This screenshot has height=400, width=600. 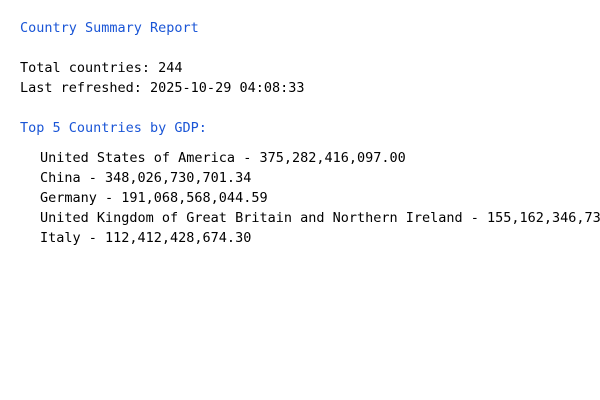 What do you see at coordinates (146, 178) in the screenshot?
I see `list-item: China - 348,026,730,701.34` at bounding box center [146, 178].